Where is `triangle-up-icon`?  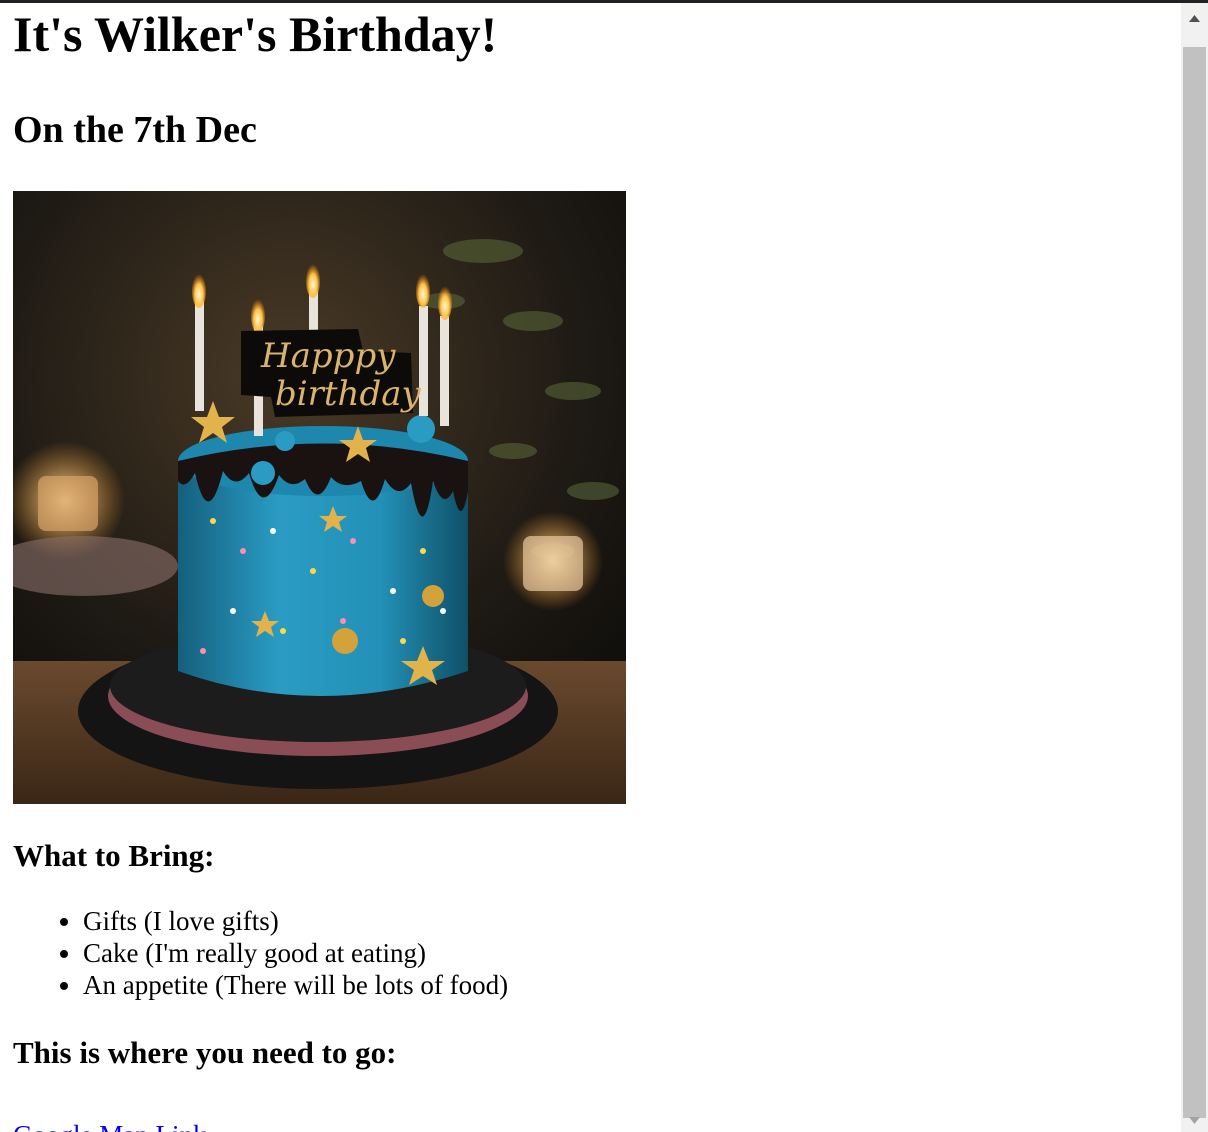
triangle-up-icon is located at coordinates (1194, 18).